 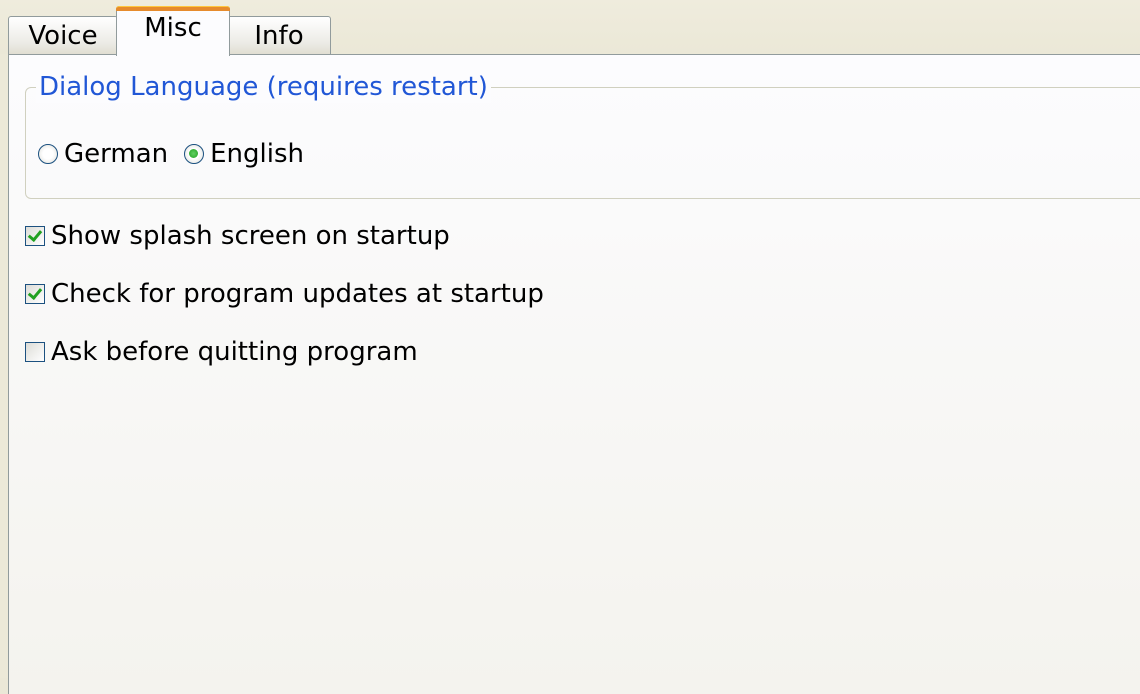 I want to click on ask-before-quit-label: Ask before quitting program, so click(x=234, y=352).